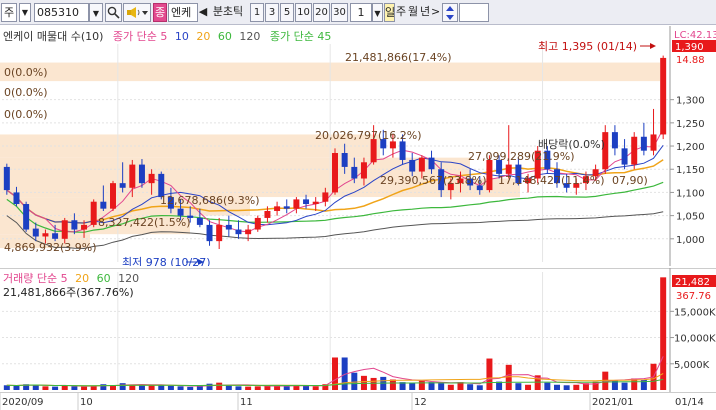 The image size is (716, 410). I want to click on corner-label: LC:42.13, so click(695, 35).